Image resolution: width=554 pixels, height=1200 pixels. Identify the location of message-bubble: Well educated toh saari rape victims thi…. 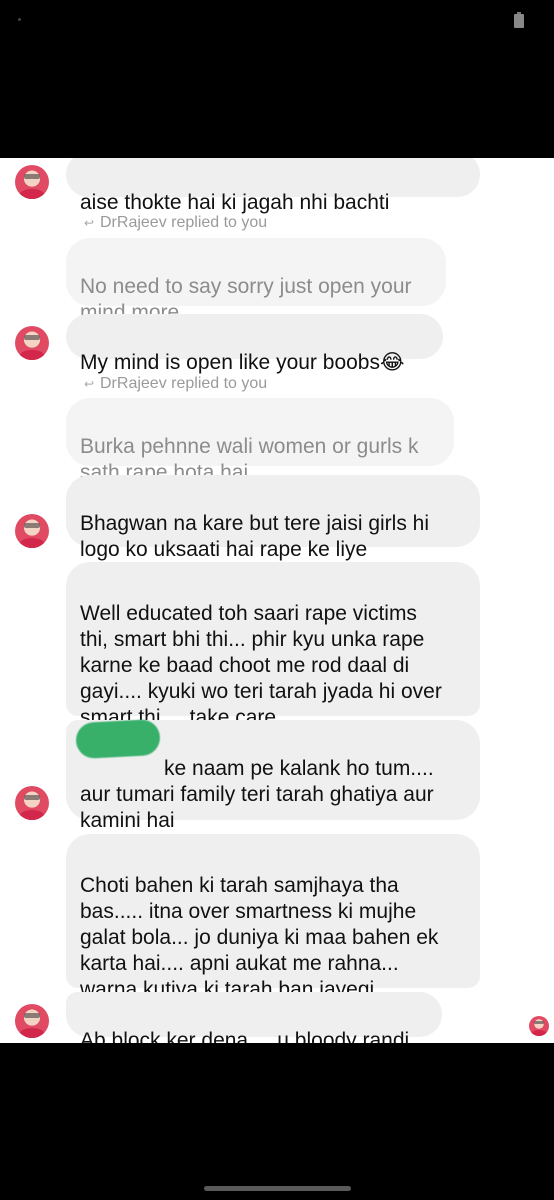
(273, 645).